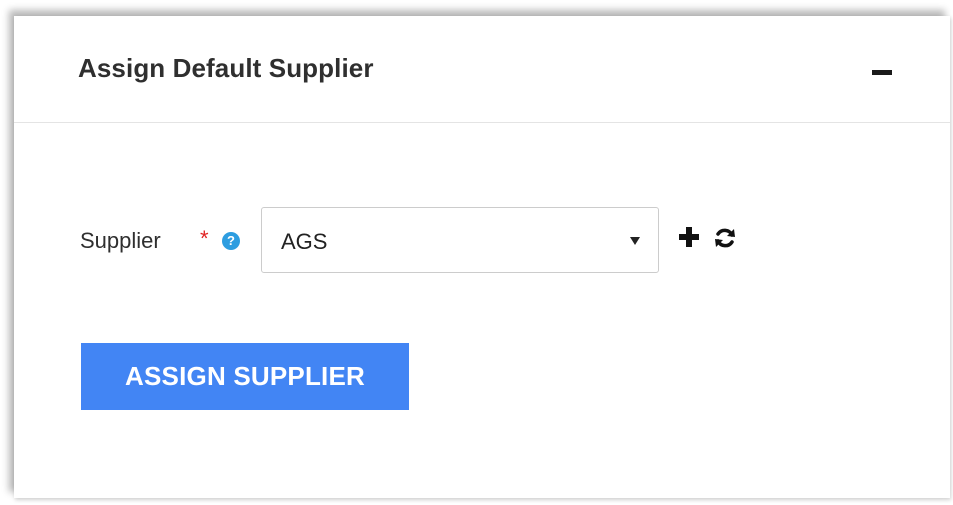 The image size is (953, 505). What do you see at coordinates (725, 238) in the screenshot?
I see `refresh-icon` at bounding box center [725, 238].